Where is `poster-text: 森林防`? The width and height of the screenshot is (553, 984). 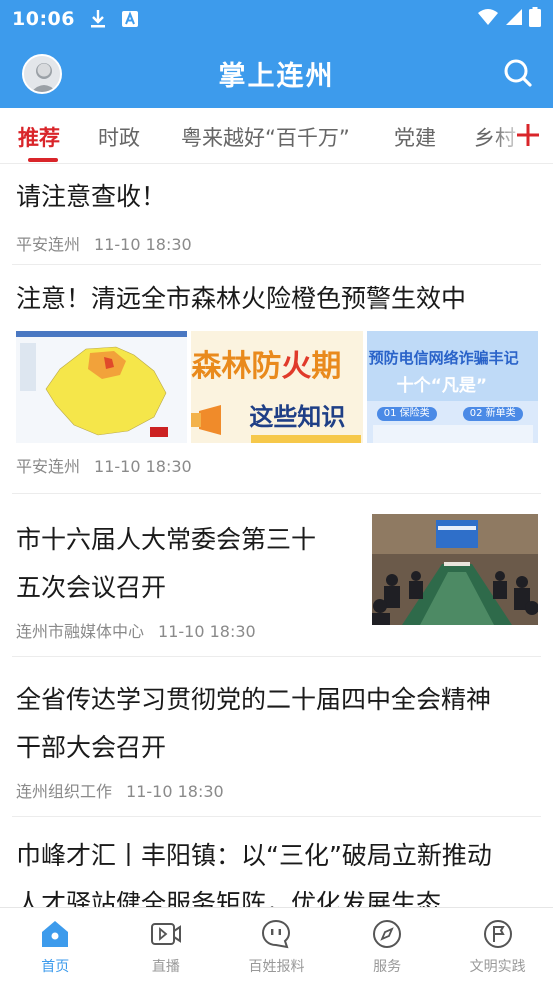
poster-text: 森林防 is located at coordinates (236, 366).